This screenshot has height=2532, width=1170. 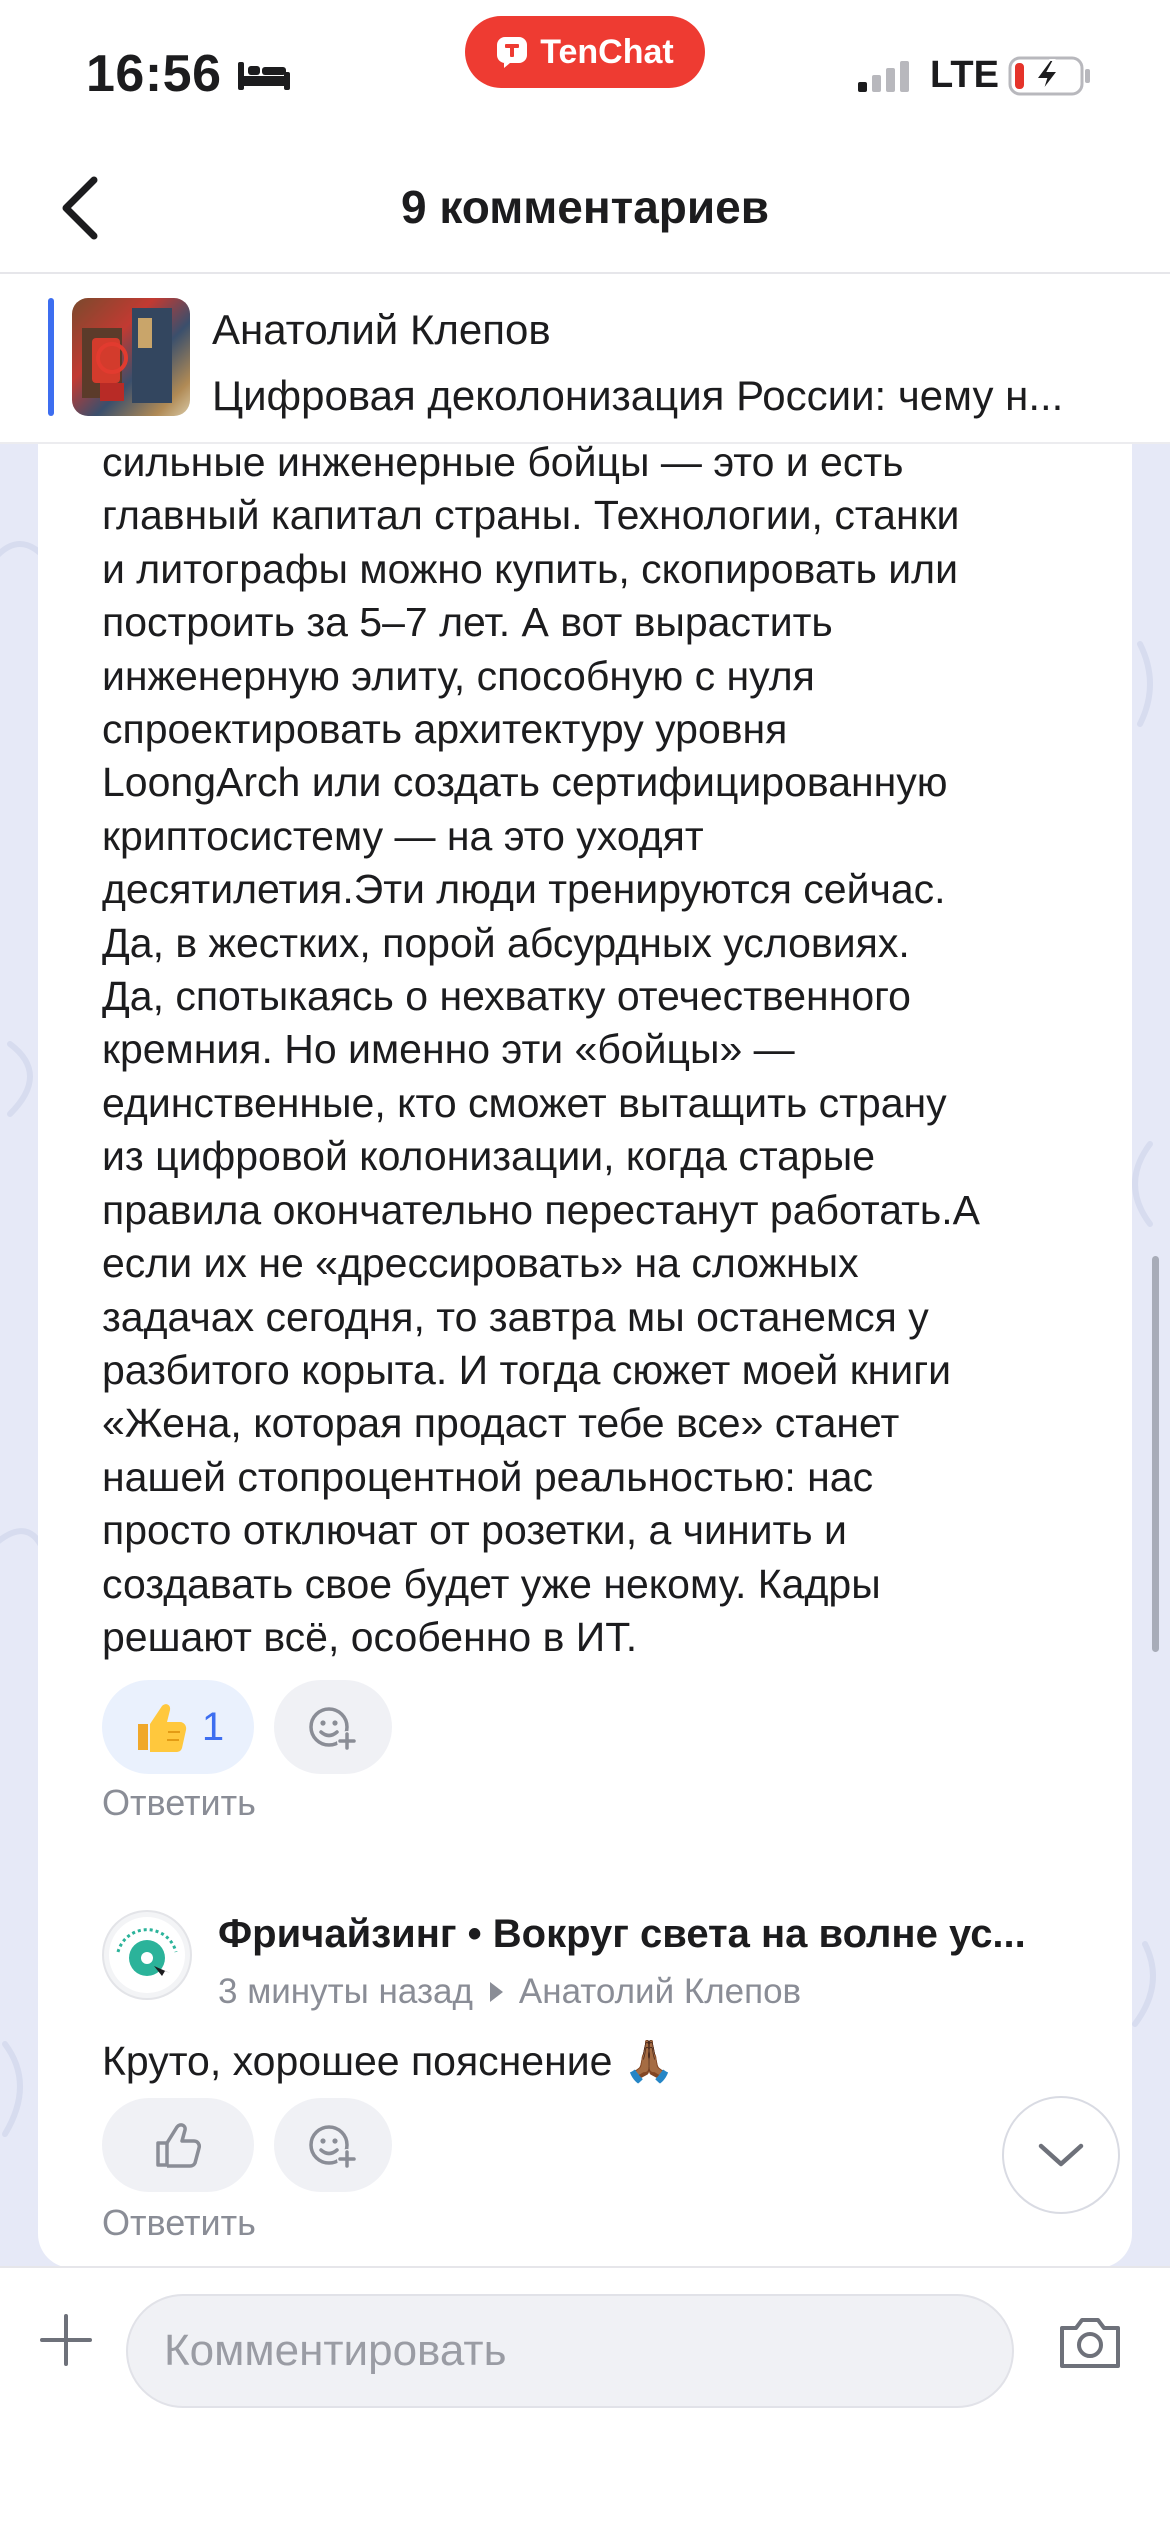 I want to click on comment-line: решают всё, особенно в ИТ., so click(x=370, y=1636).